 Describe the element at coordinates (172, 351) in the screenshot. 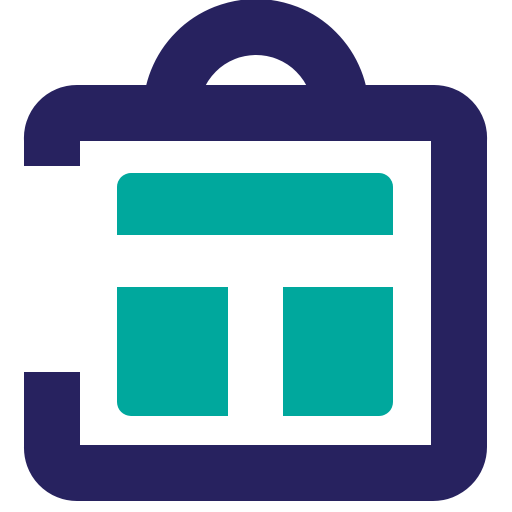

I see `bottom-left-panel` at that location.